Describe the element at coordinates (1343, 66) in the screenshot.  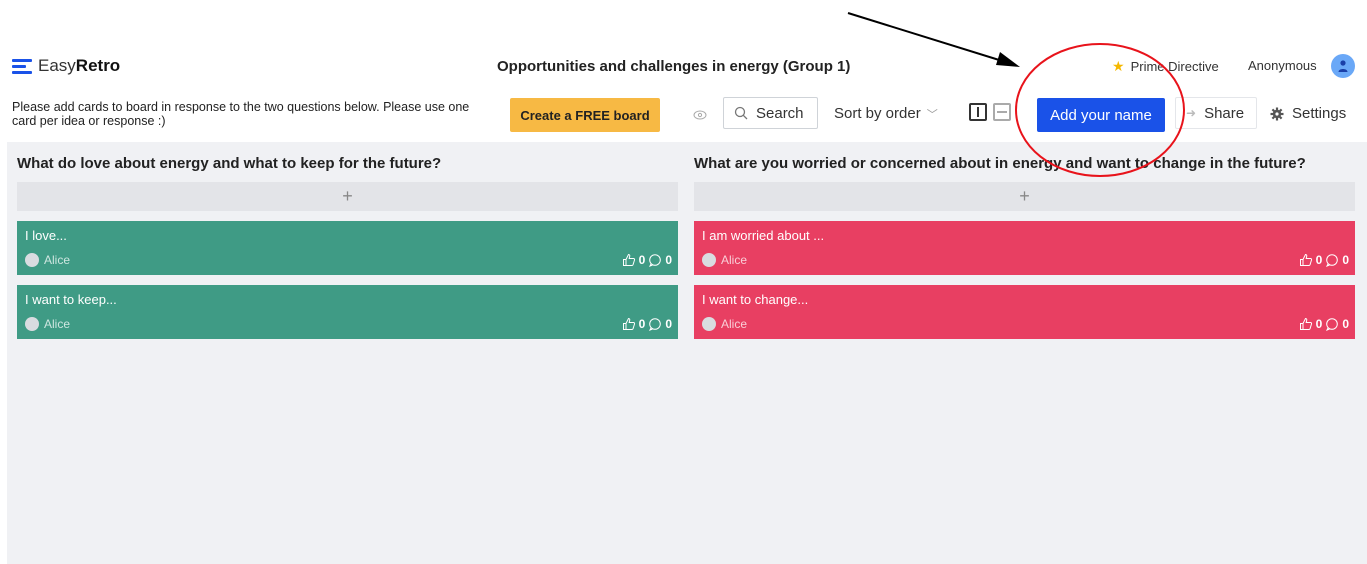
I see `user-avatar-icon` at that location.